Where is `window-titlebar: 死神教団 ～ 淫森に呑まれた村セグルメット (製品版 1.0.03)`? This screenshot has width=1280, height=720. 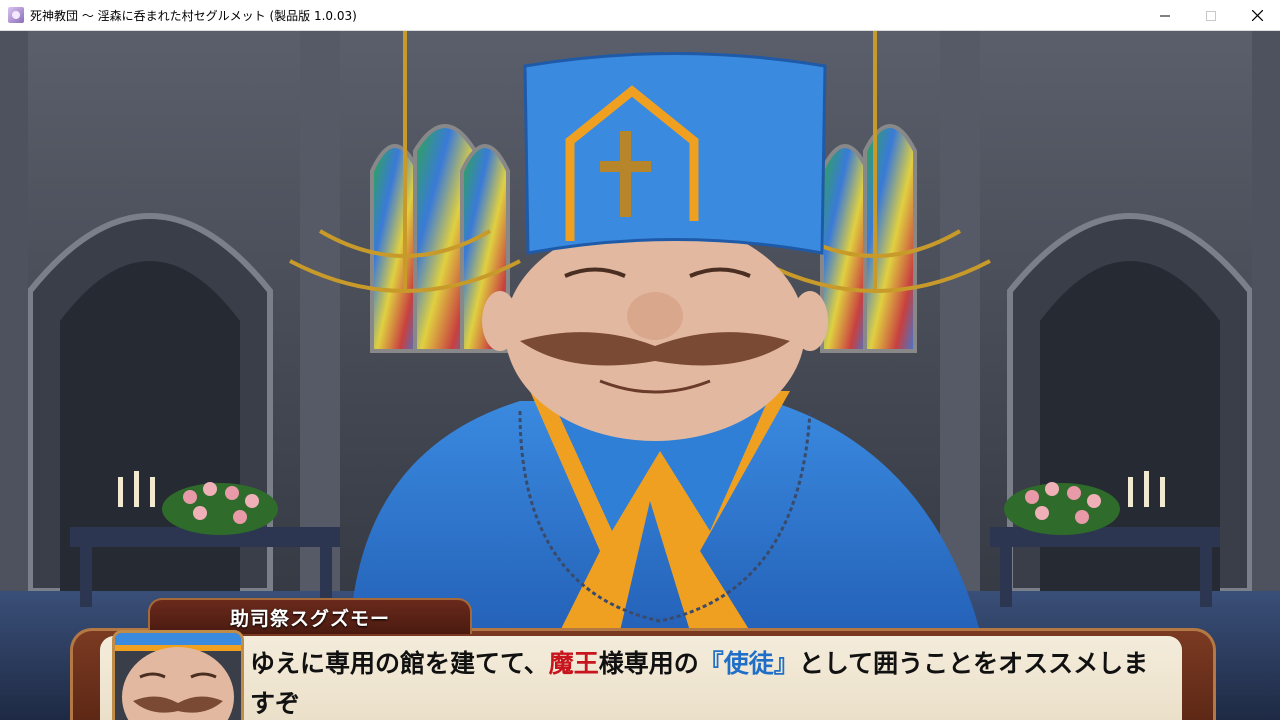 window-titlebar: 死神教団 ～ 淫森に呑まれた村セグルメット (製品版 1.0.03) is located at coordinates (640, 15).